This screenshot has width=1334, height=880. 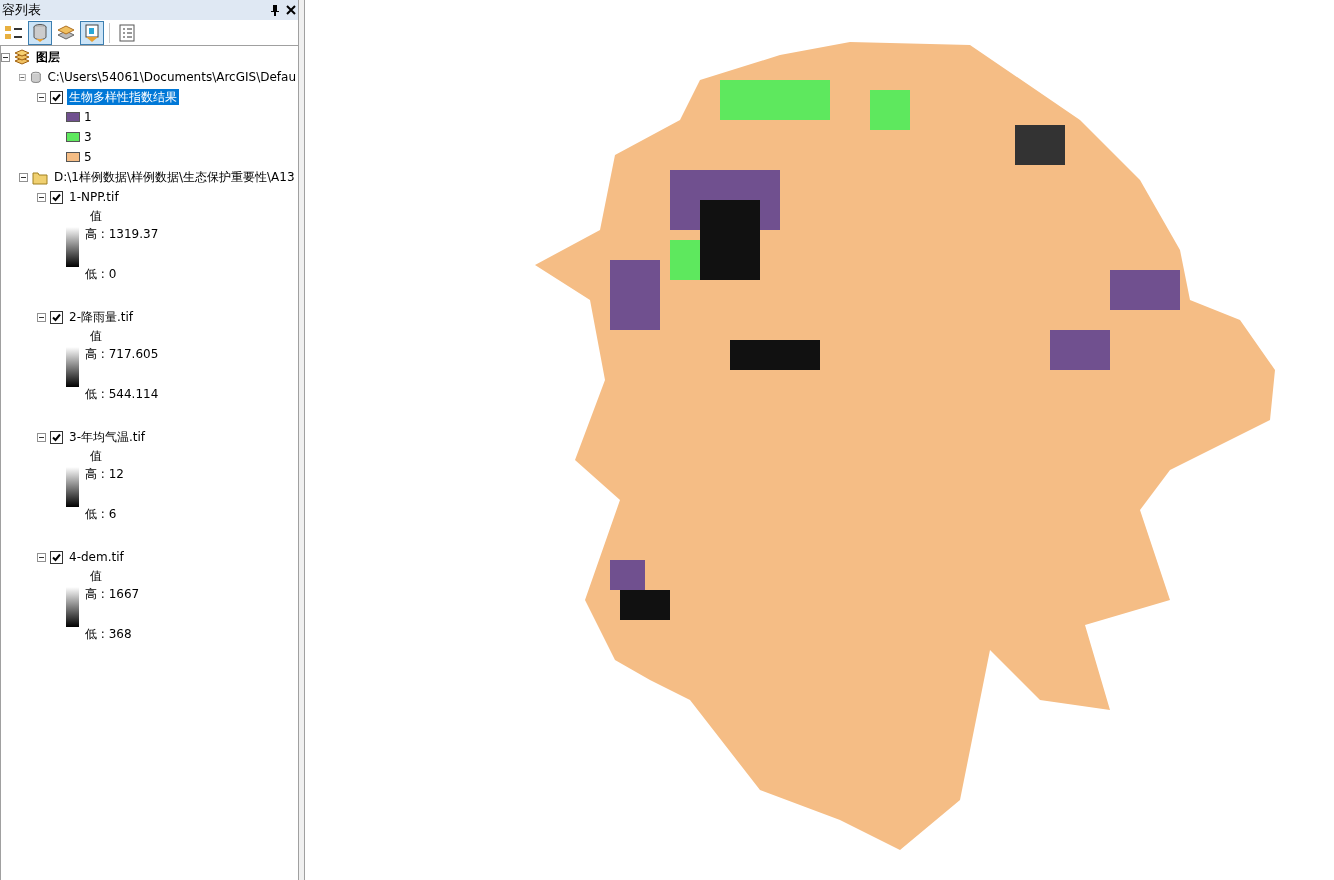 What do you see at coordinates (291, 10) in the screenshot?
I see `close-icon` at bounding box center [291, 10].